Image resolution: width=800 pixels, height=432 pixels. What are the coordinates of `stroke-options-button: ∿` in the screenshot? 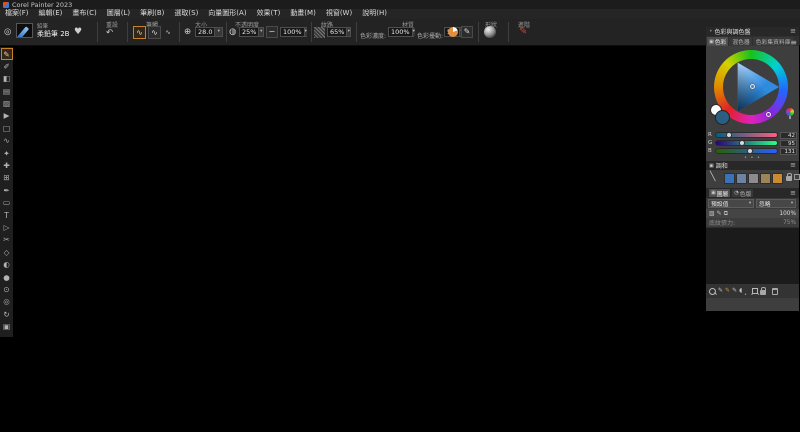 It's located at (168, 33).